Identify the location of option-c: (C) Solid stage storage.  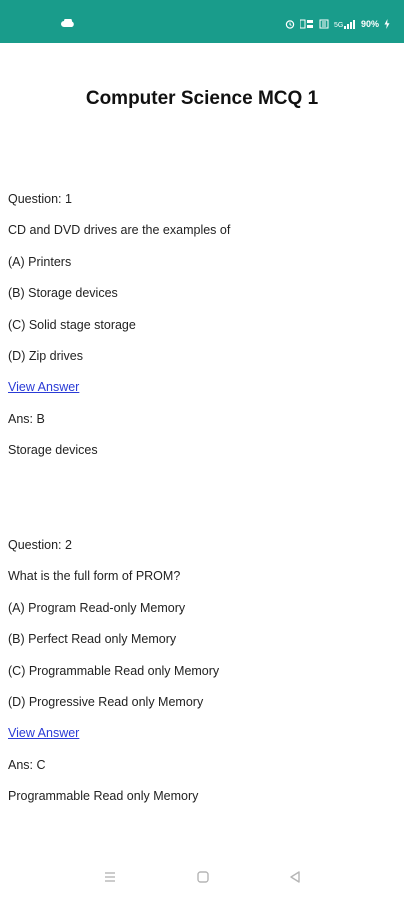
(72, 325).